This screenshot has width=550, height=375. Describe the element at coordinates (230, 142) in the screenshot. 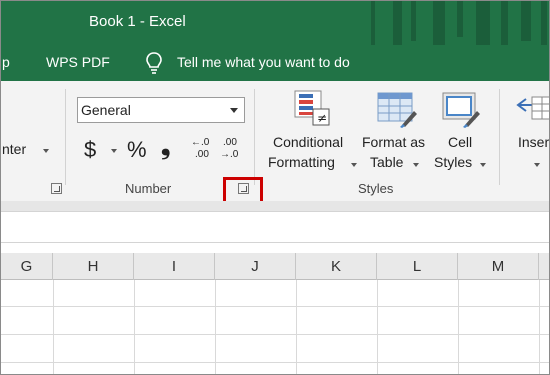

I see `decrease-decimal-top: .00` at that location.